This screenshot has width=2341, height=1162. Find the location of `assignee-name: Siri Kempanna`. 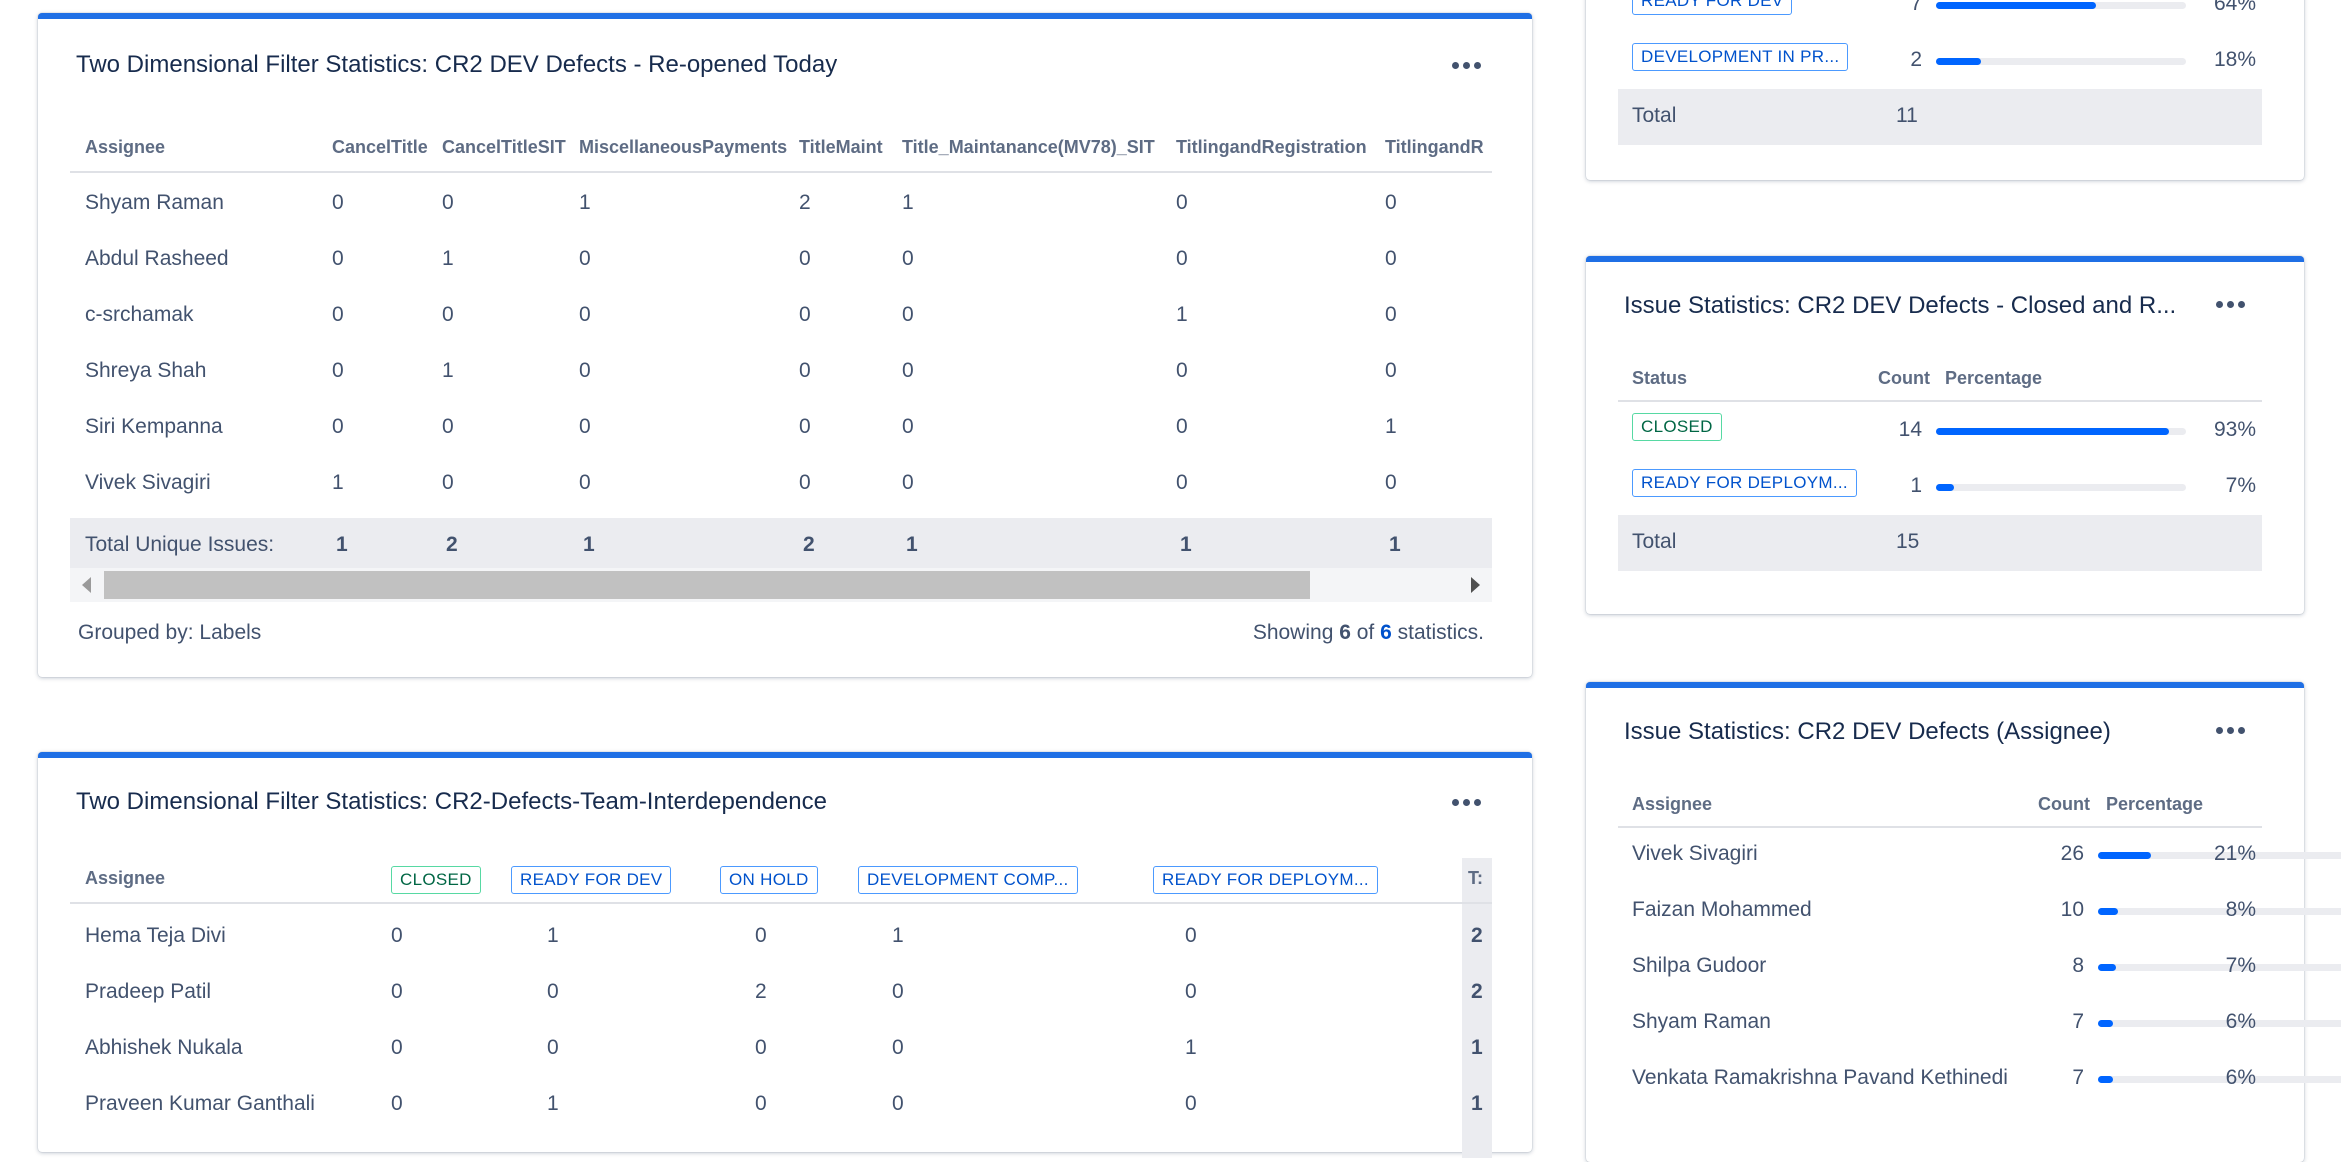

assignee-name: Siri Kempanna is located at coordinates (154, 427).